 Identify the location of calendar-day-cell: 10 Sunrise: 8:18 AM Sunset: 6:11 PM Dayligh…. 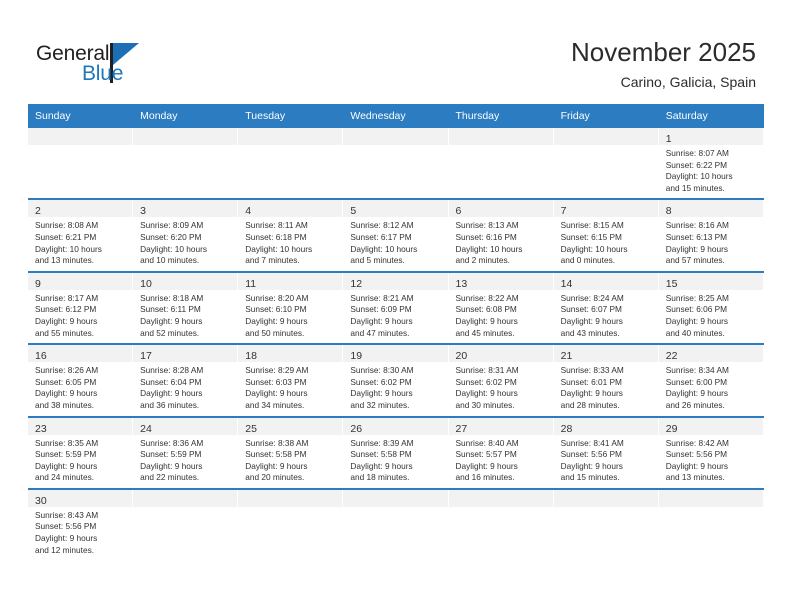
(186, 308).